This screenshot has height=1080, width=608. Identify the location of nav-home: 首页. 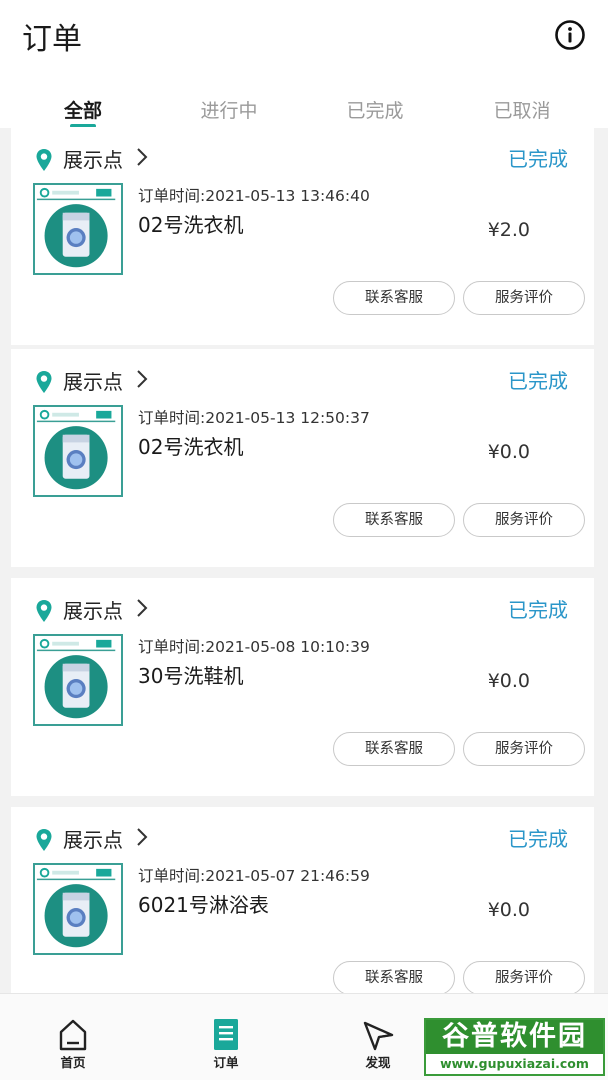
(73, 1037).